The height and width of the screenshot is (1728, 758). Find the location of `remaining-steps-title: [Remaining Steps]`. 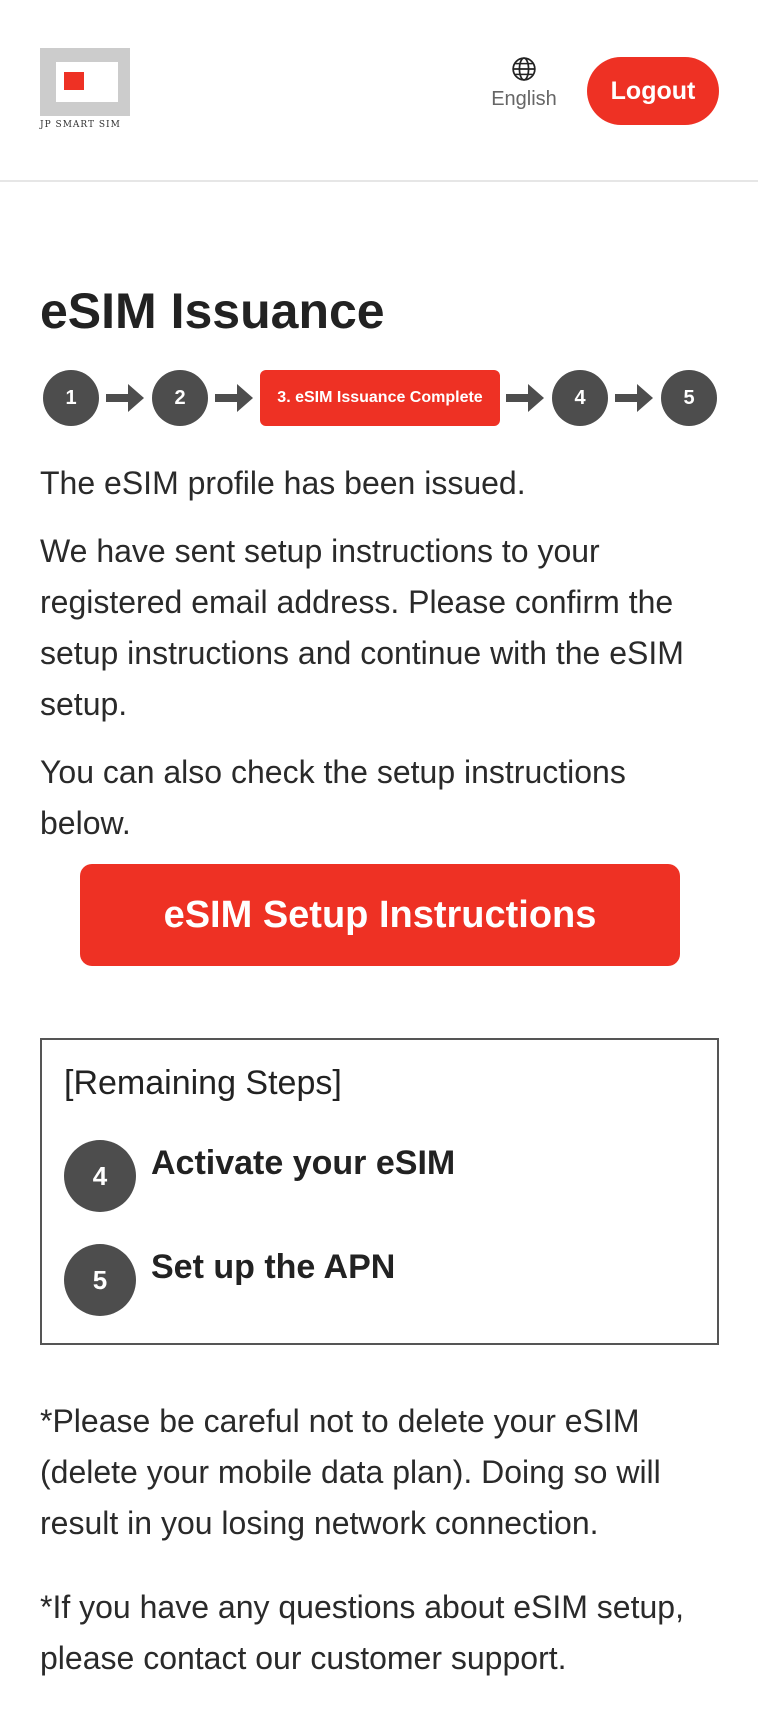

remaining-steps-title: [Remaining Steps] is located at coordinates (203, 1083).